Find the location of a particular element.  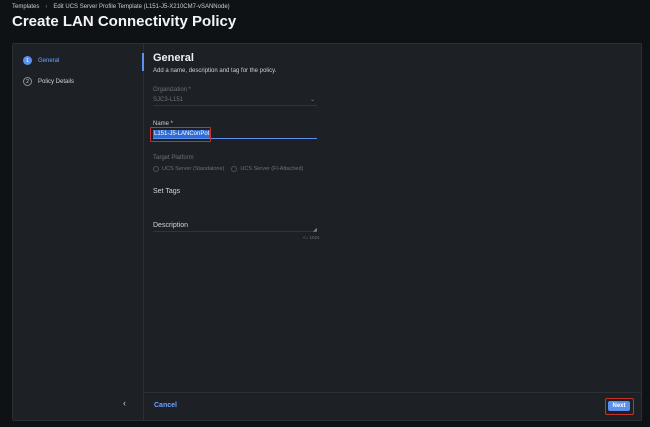

chevron-left-icon: ‹ is located at coordinates (124, 403).